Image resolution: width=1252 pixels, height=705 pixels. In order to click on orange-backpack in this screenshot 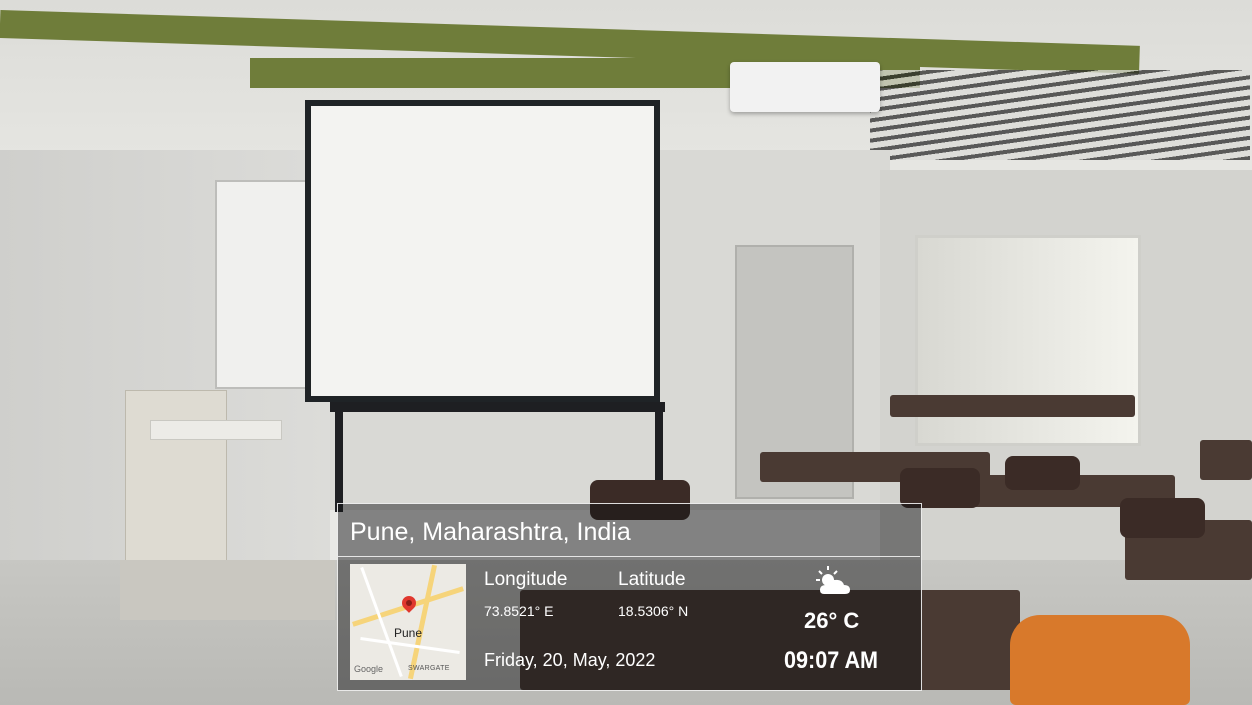, I will do `click(1100, 660)`.